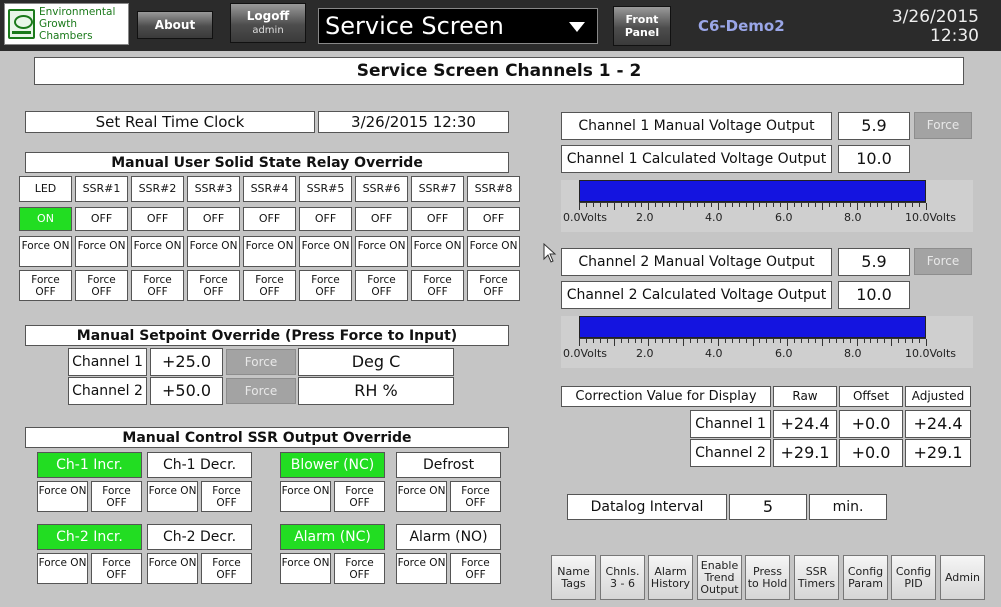 Image resolution: width=1001 pixels, height=607 pixels. What do you see at coordinates (622, 577) in the screenshot?
I see `nav-button: Chnls. 3 - 6` at bounding box center [622, 577].